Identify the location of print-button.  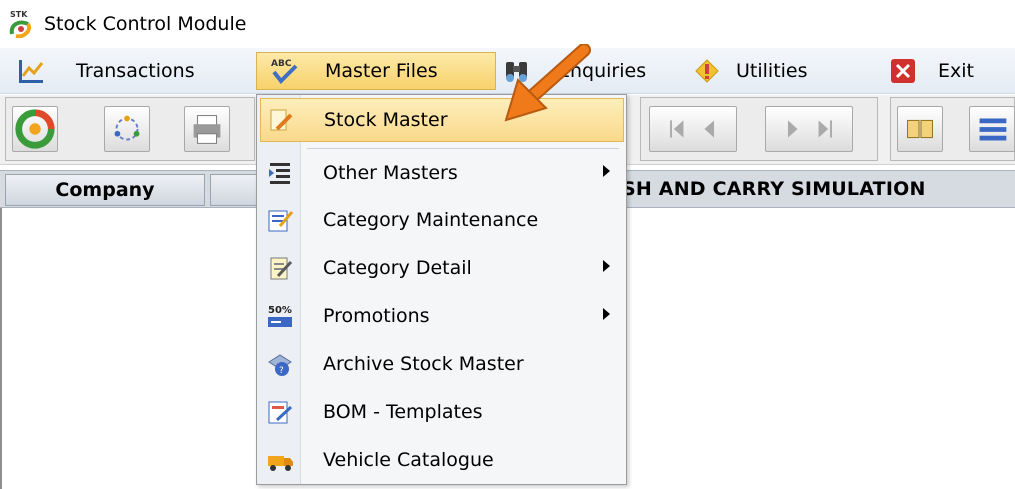
(207, 129).